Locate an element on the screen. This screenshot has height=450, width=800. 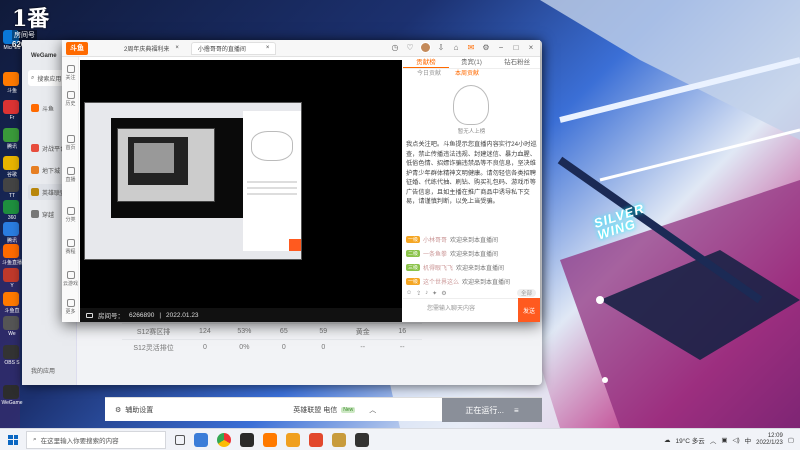
tab-today: 今日贡献 is located at coordinates (429, 74).